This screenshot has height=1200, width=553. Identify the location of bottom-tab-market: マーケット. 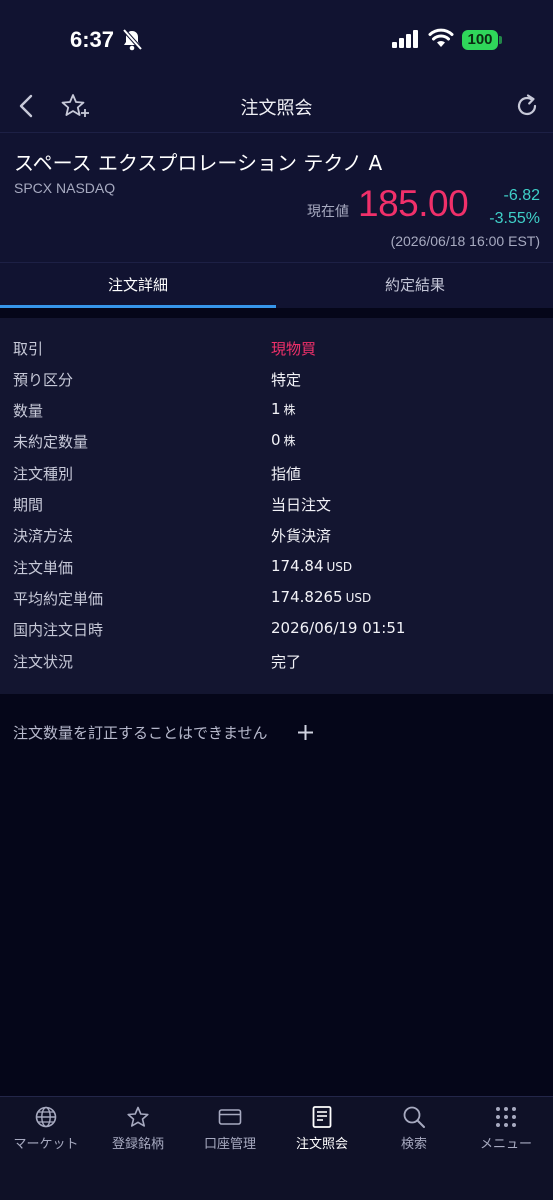
(46, 1132).